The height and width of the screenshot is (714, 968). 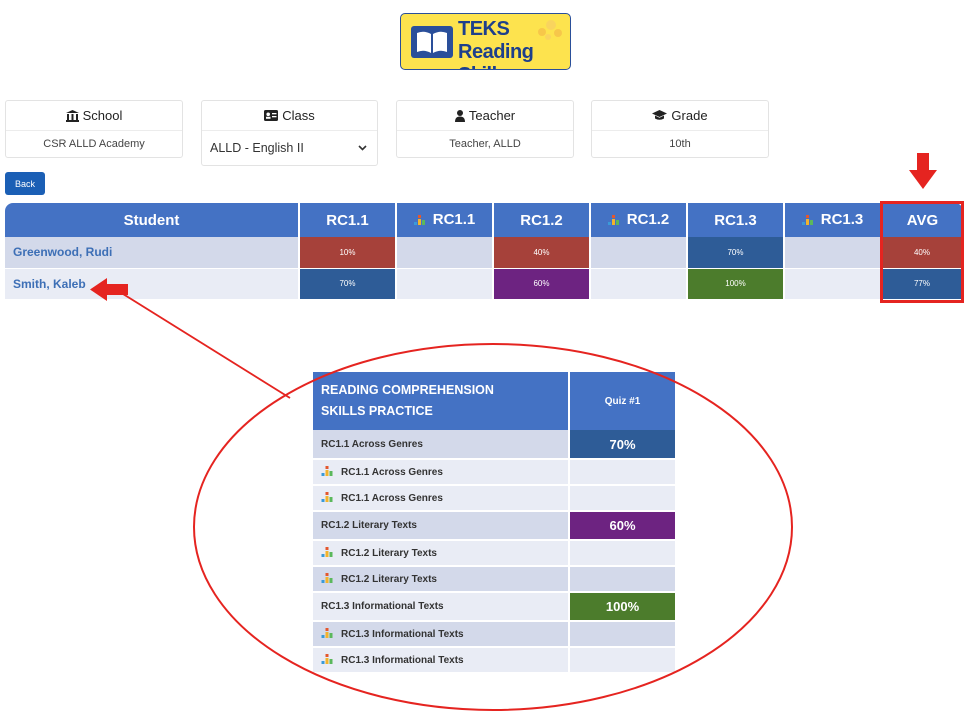 What do you see at coordinates (680, 144) in the screenshot?
I see `grade-value: 10th` at bounding box center [680, 144].